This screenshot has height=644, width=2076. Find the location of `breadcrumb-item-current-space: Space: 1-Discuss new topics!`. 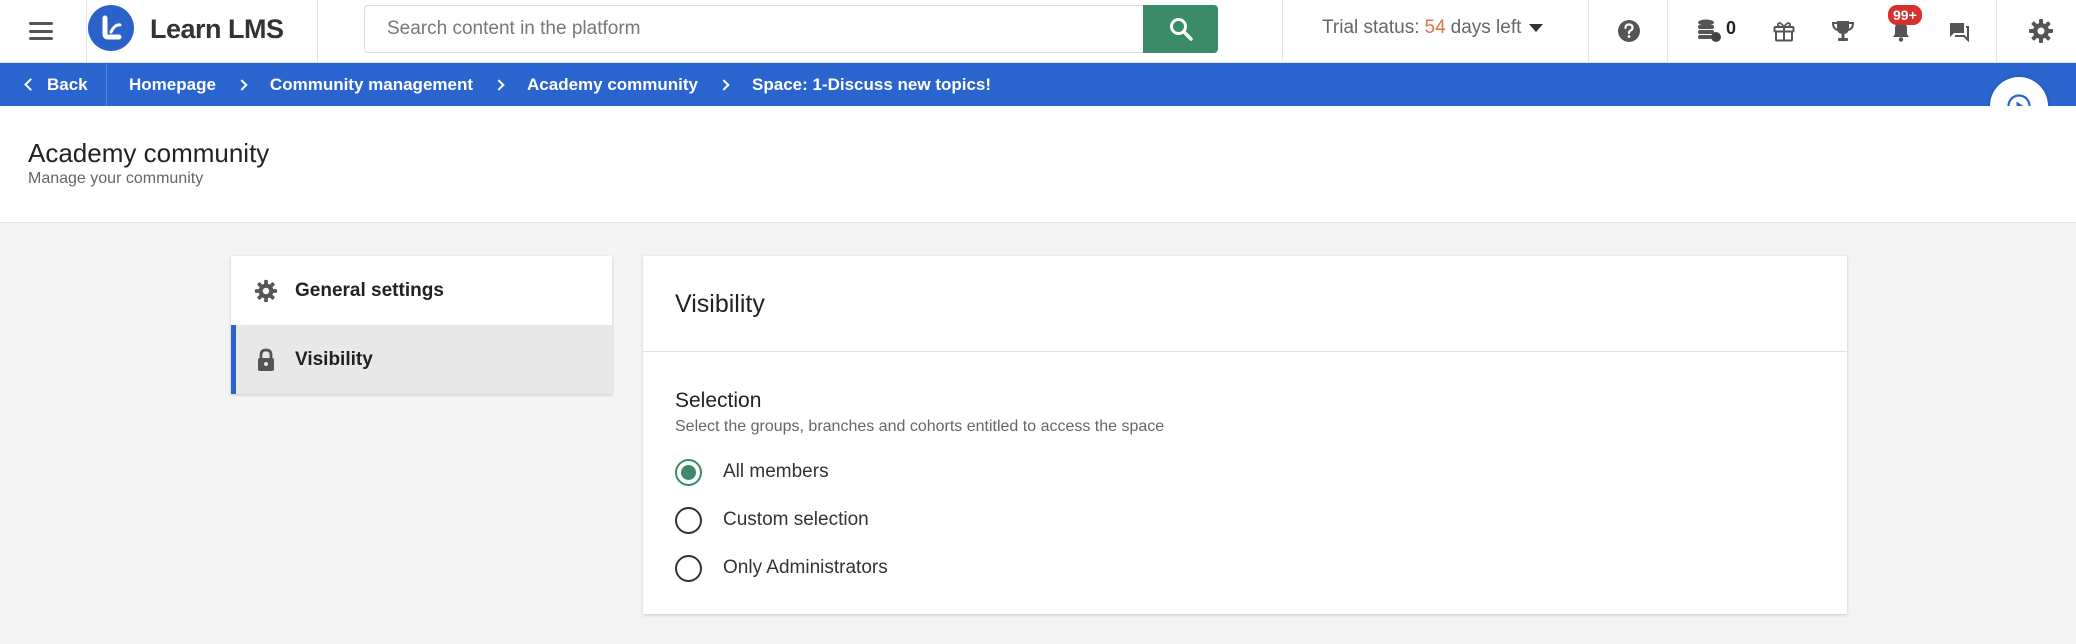

breadcrumb-item-current-space: Space: 1-Discuss new topics! is located at coordinates (872, 84).